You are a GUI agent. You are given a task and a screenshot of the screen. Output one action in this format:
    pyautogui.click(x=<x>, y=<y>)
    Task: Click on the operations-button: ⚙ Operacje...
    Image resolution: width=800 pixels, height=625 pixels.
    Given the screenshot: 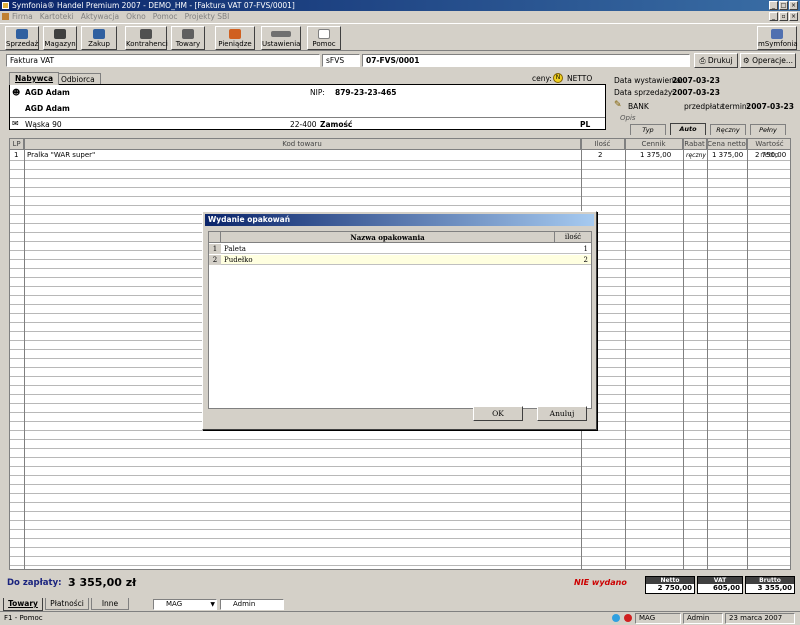 What is the action you would take?
    pyautogui.click(x=768, y=60)
    